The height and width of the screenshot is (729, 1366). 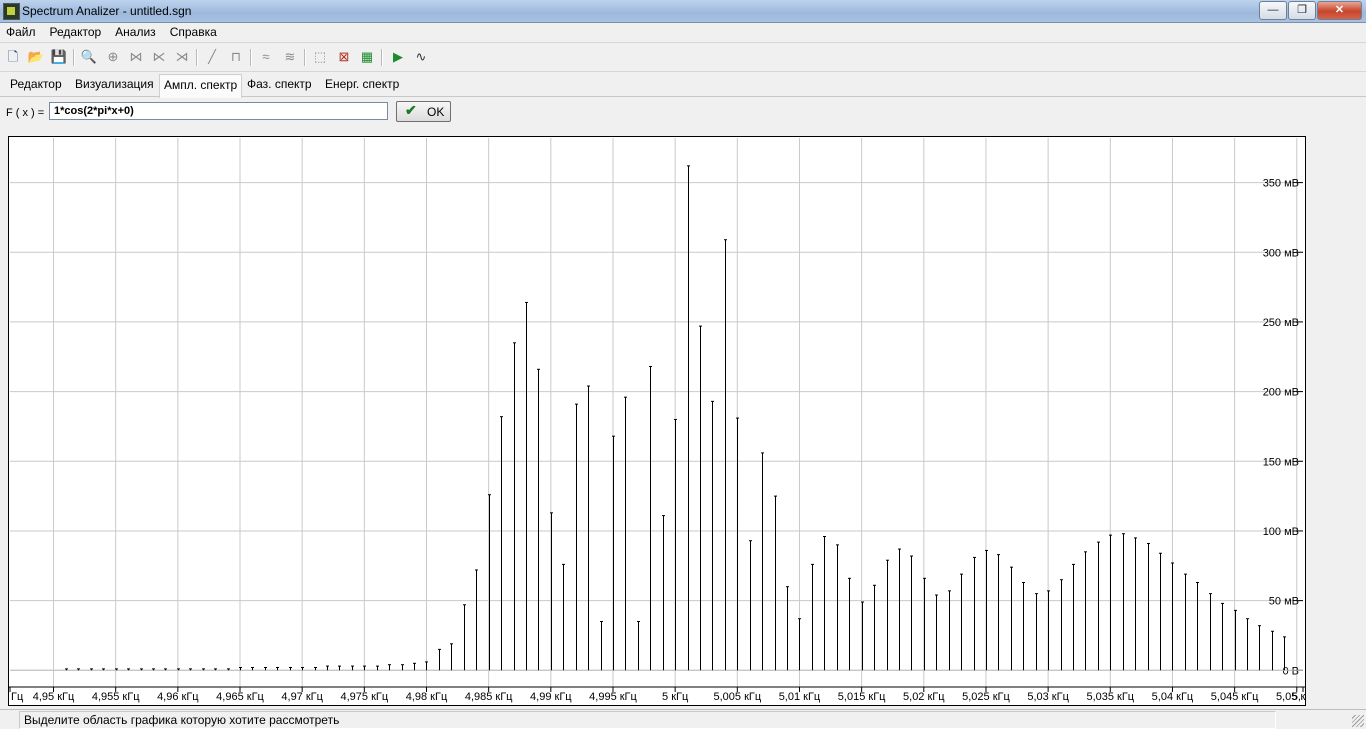 I want to click on save-icon: 💾, so click(x=59, y=57).